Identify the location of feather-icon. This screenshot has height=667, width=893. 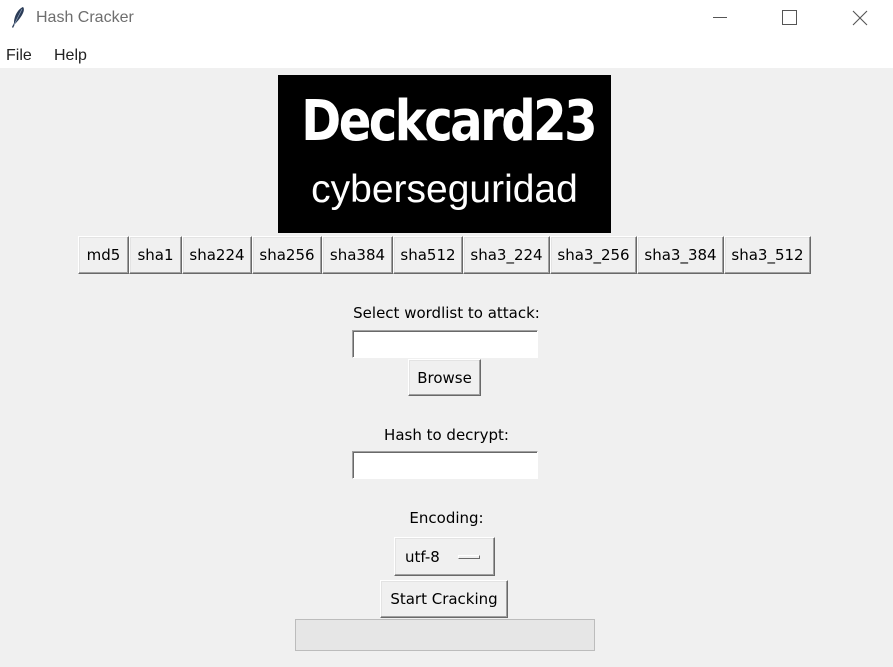
(18, 17).